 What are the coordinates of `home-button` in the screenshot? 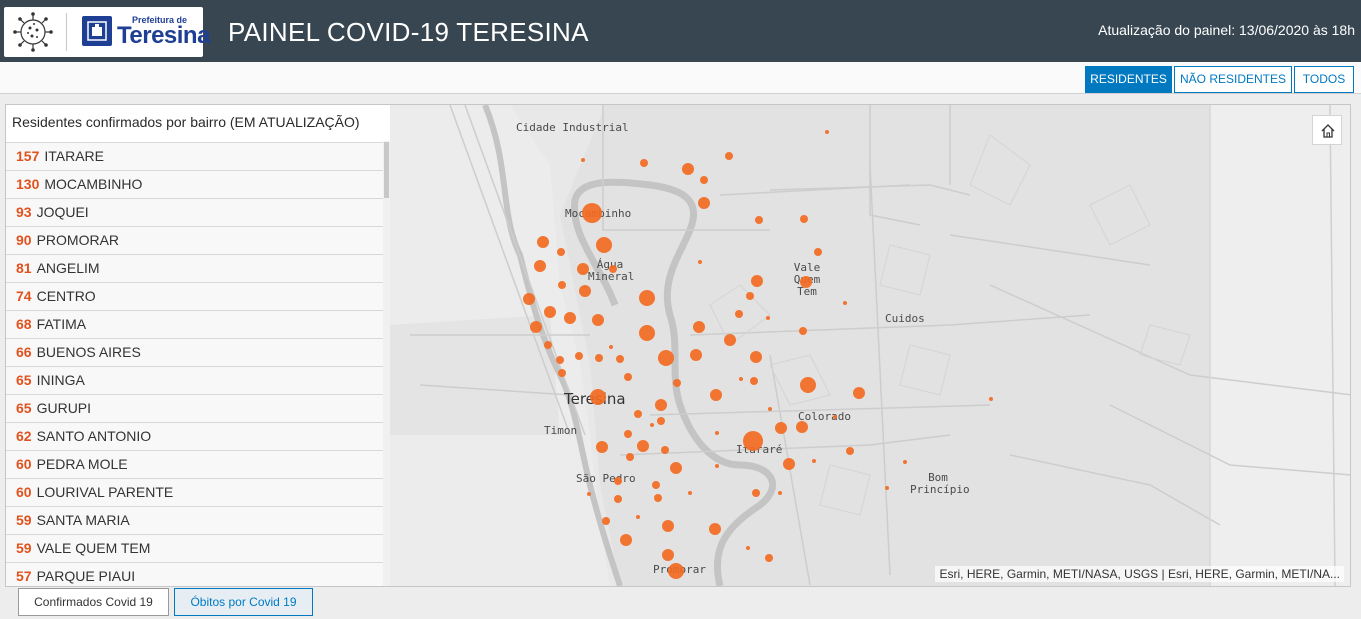 It's located at (1327, 130).